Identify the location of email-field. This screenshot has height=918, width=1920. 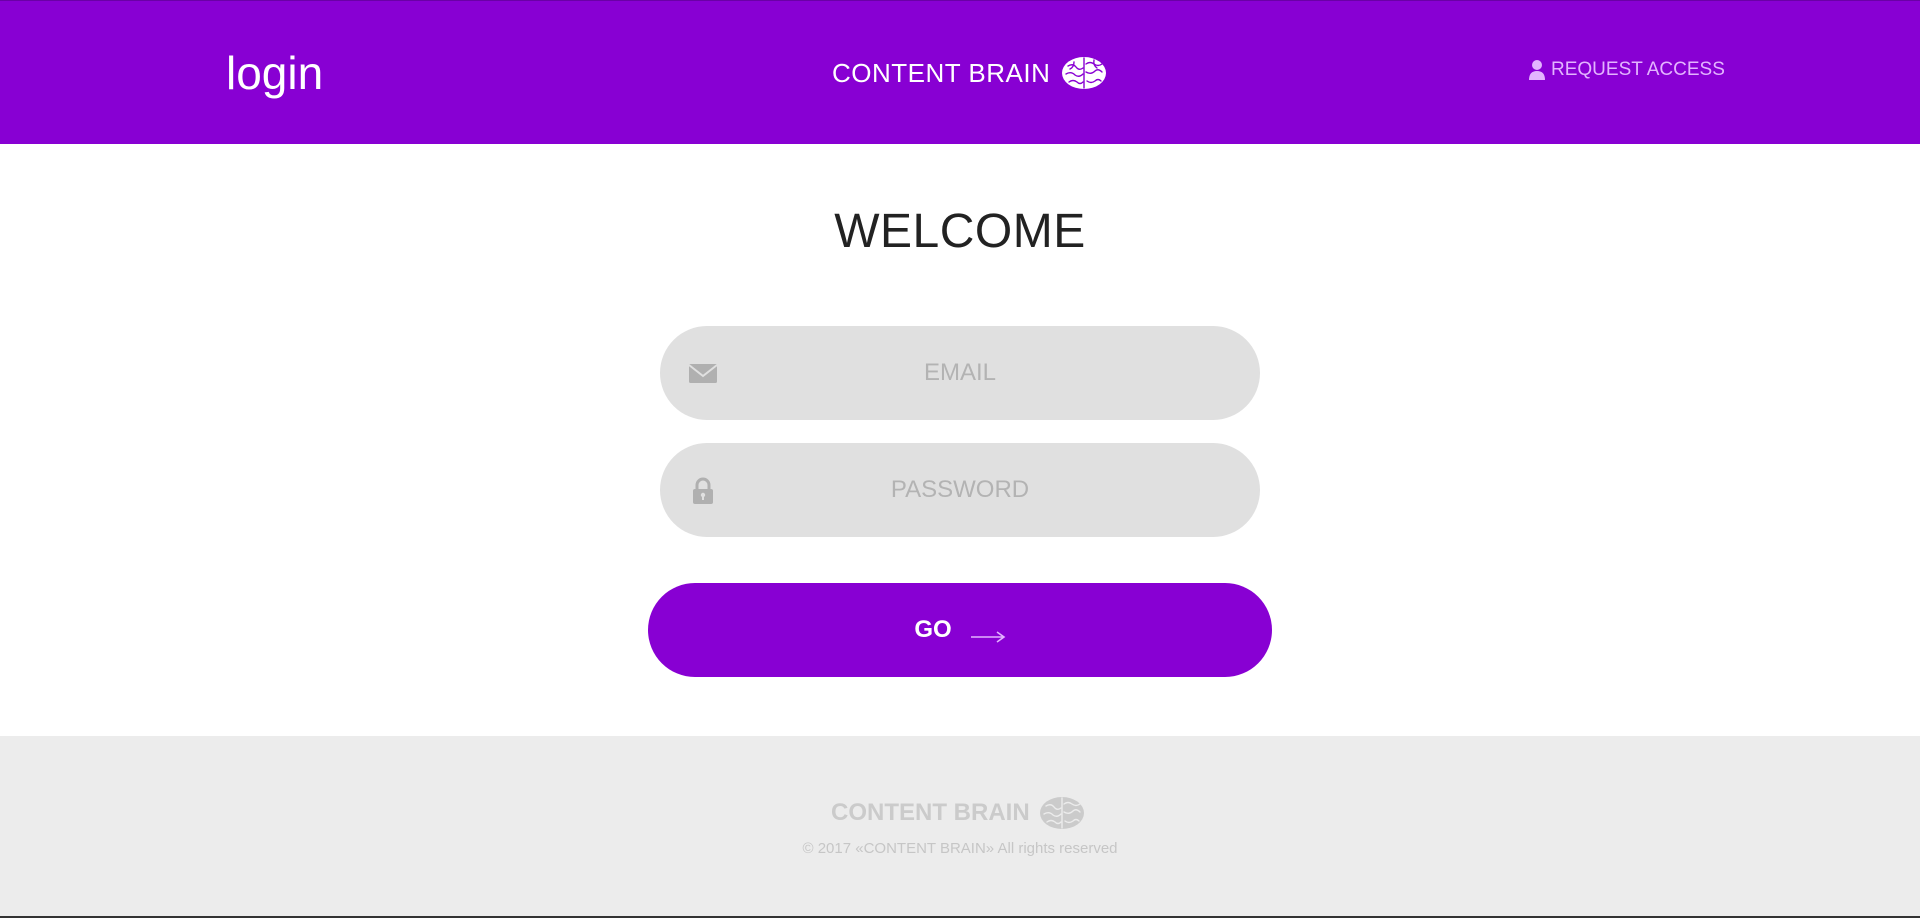
(960, 373).